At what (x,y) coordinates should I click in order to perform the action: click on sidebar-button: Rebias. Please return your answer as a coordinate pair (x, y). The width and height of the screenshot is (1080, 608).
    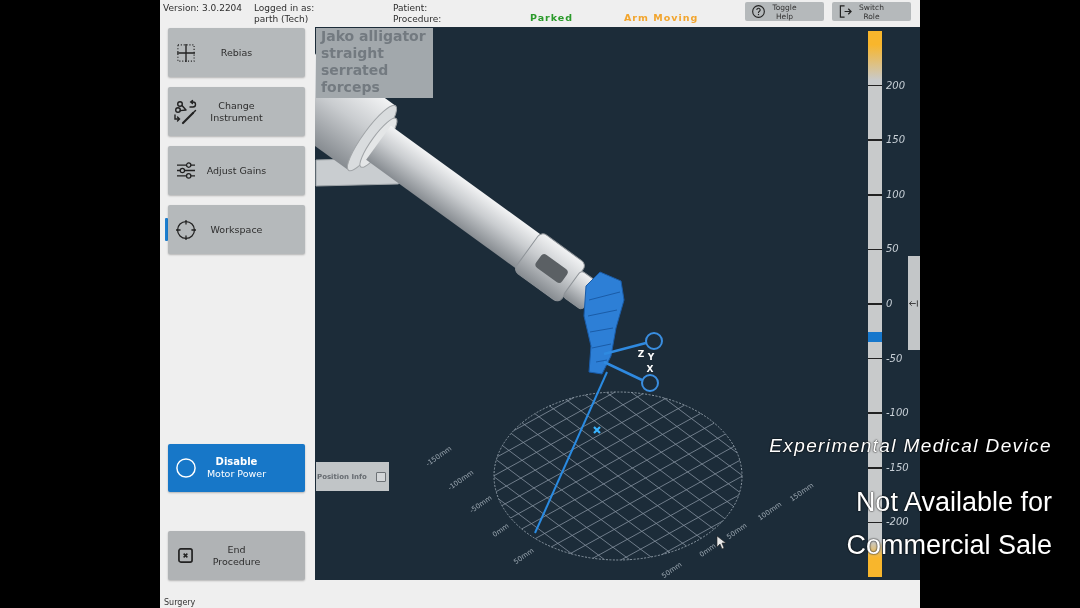
    Looking at the image, I should click on (236, 52).